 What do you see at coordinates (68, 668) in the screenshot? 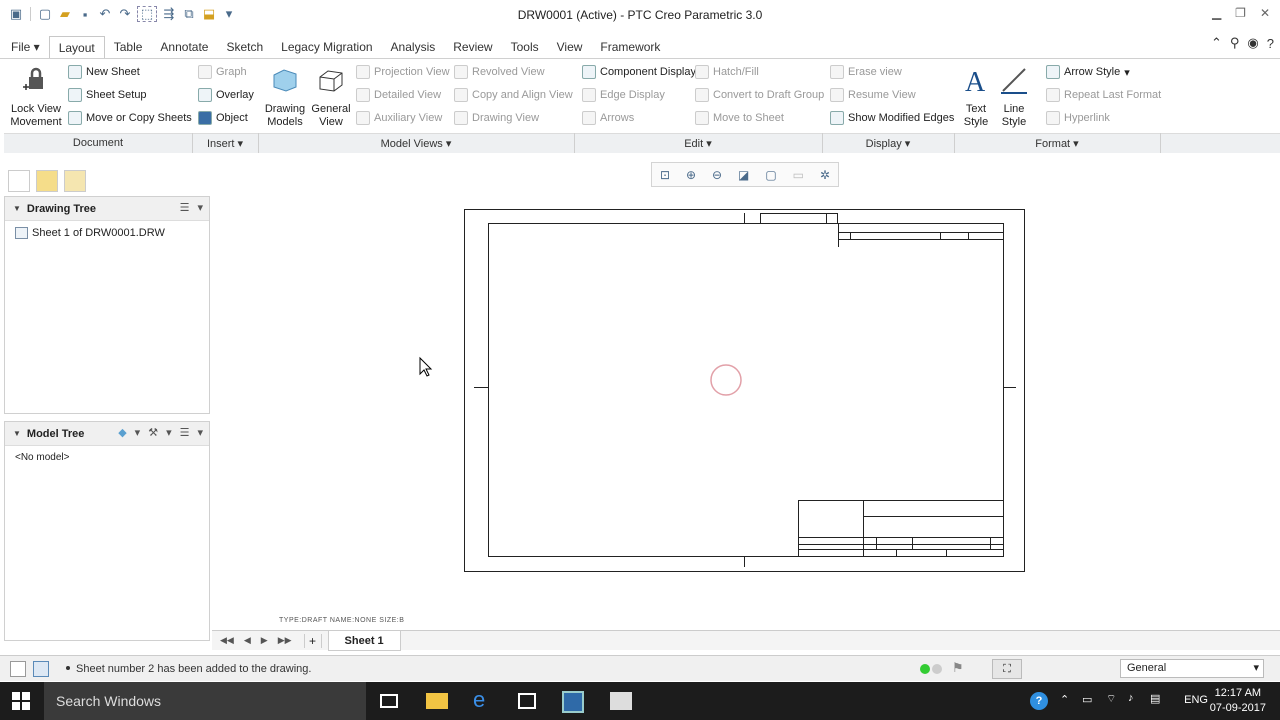
I see `message-bullet-icon` at bounding box center [68, 668].